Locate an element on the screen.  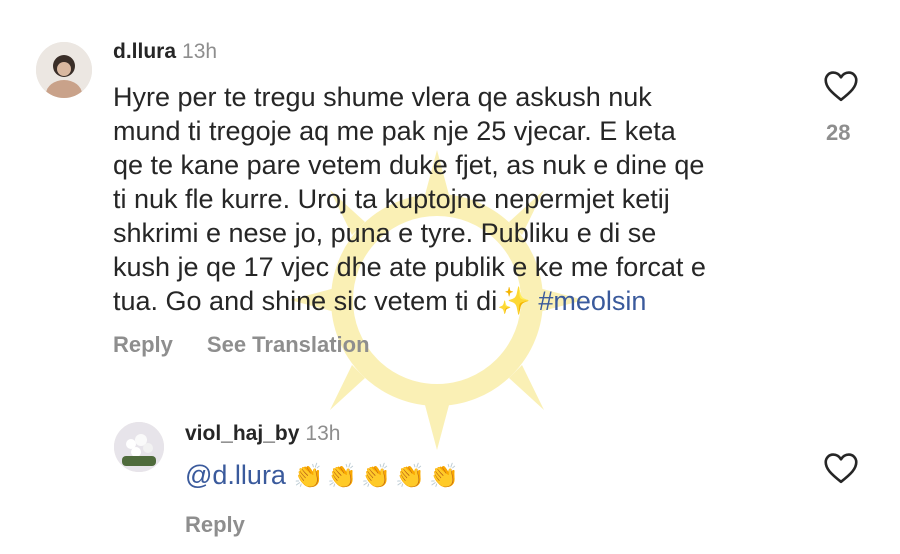
comment-actions: Reply is located at coordinates (232, 525).